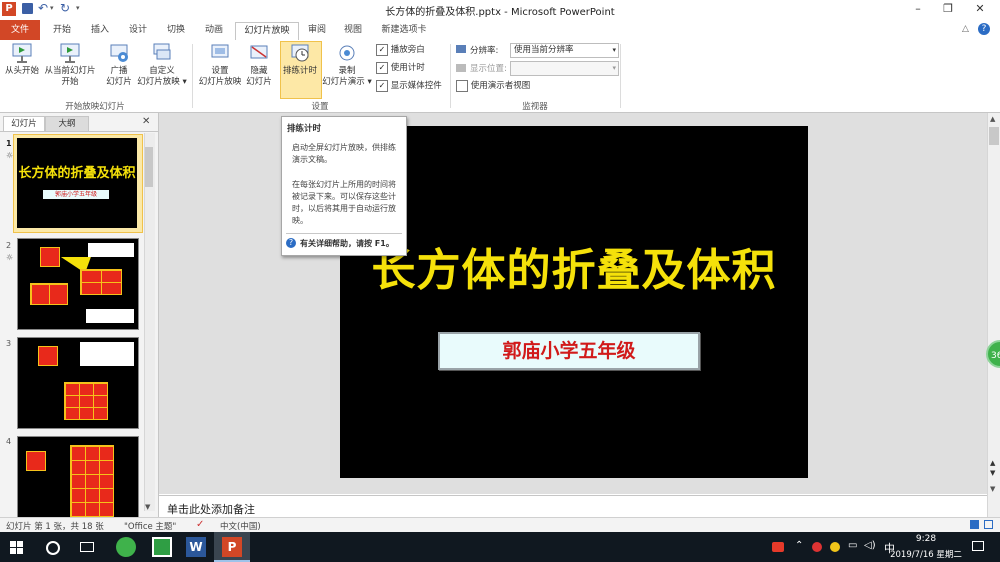 This screenshot has width=1000, height=562. Describe the element at coordinates (988, 524) in the screenshot. I see `slide-sorter-icon` at that location.